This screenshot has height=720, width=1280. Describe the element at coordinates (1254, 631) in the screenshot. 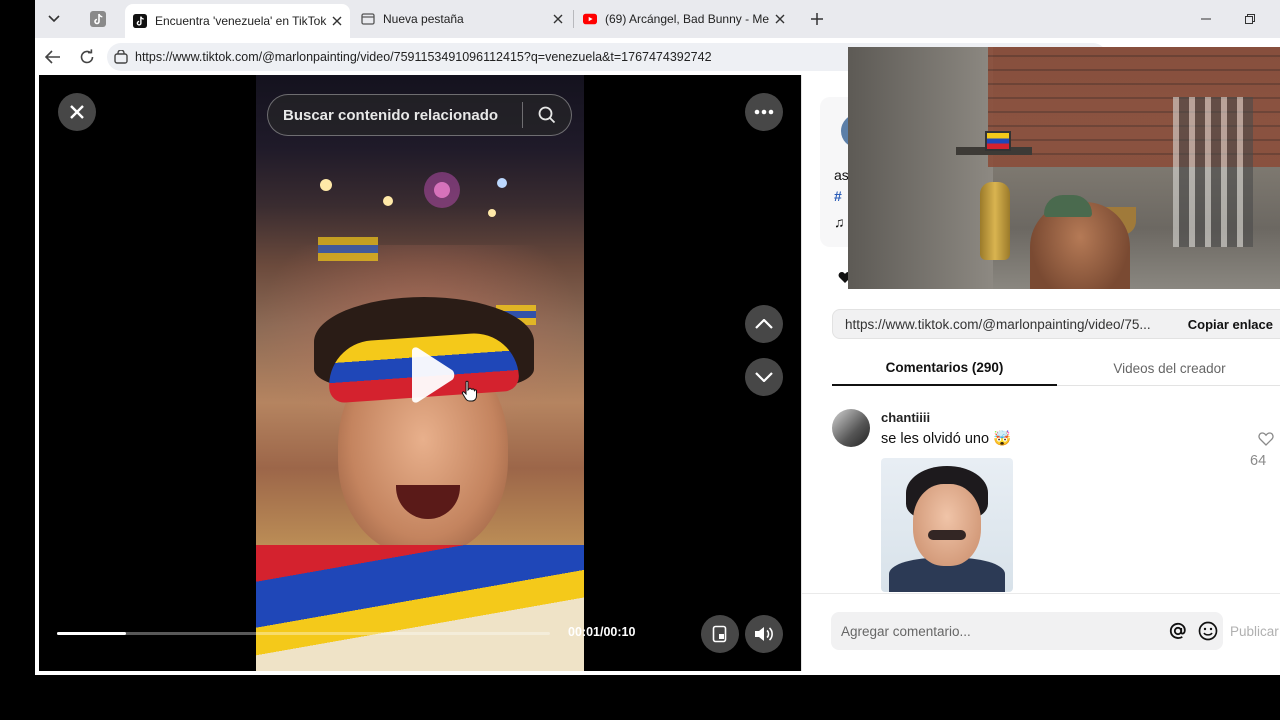

I see `publish-button: Publicar` at that location.